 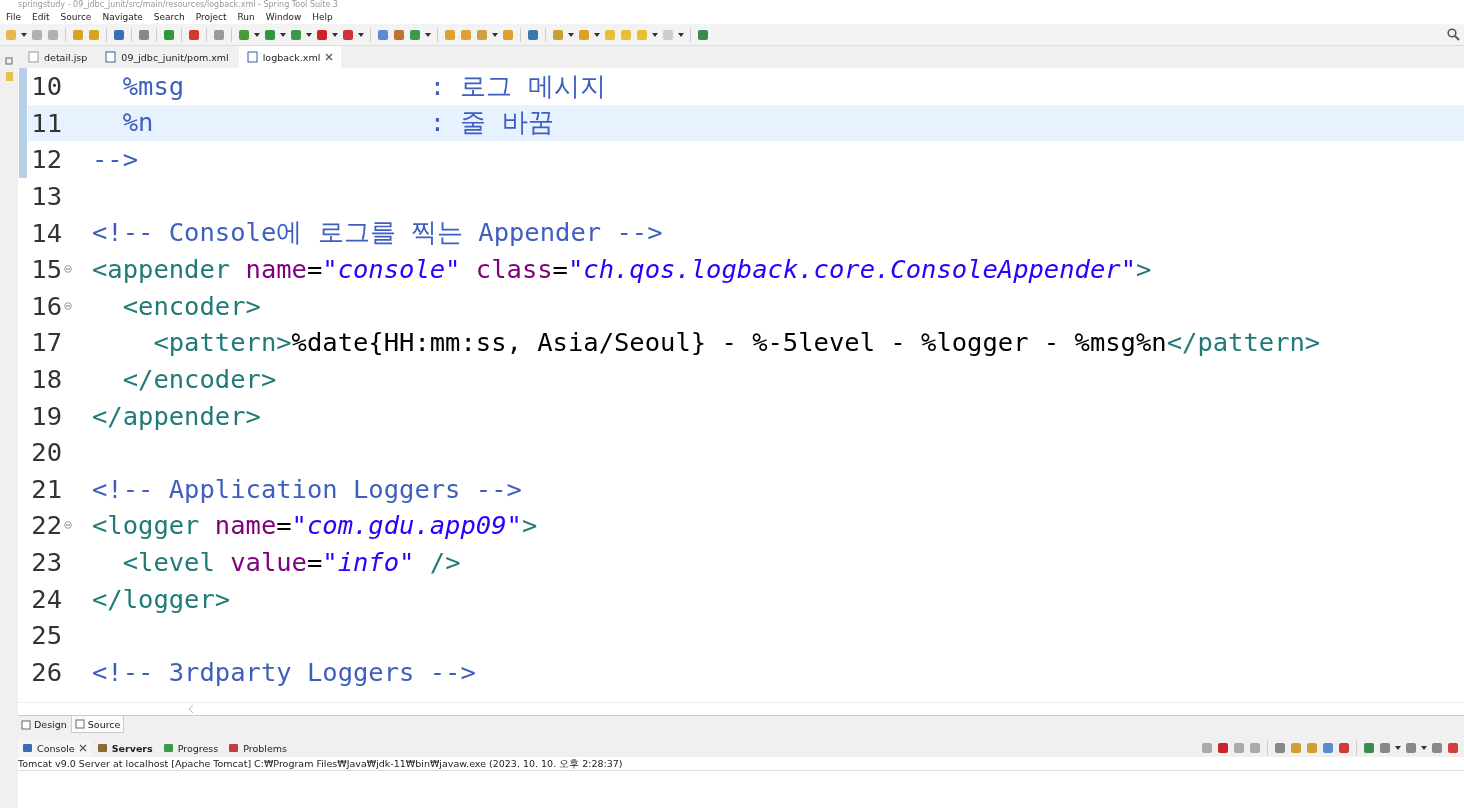 I want to click on menu-item: Source, so click(x=76, y=17).